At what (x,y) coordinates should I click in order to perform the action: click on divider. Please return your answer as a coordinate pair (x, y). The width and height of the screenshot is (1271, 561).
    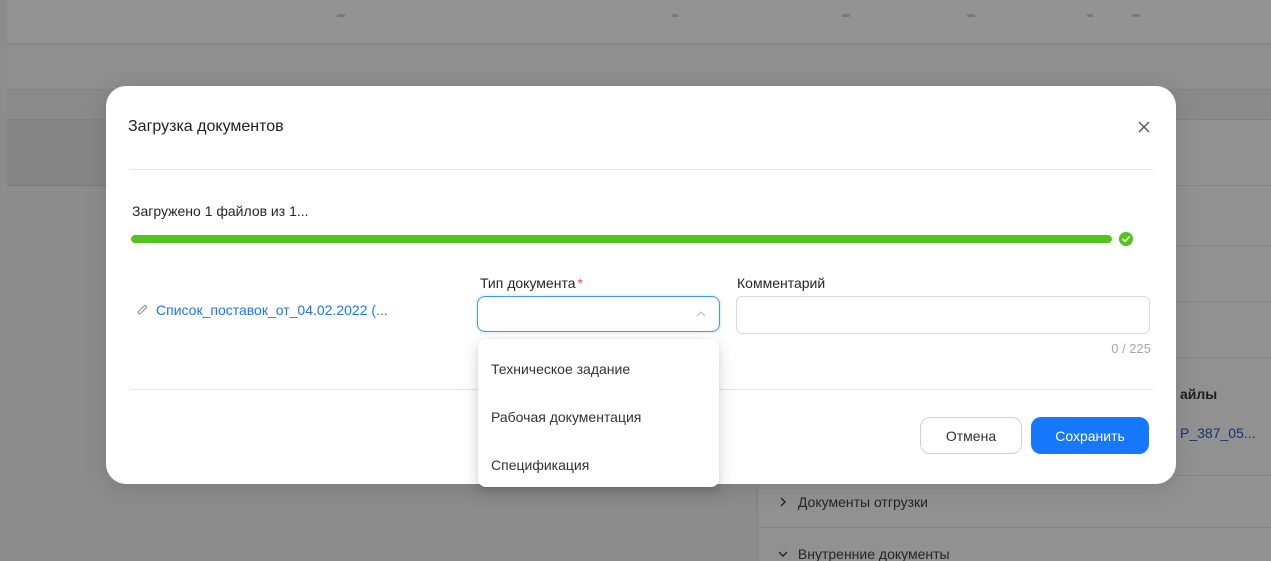
    Looking at the image, I should click on (641, 169).